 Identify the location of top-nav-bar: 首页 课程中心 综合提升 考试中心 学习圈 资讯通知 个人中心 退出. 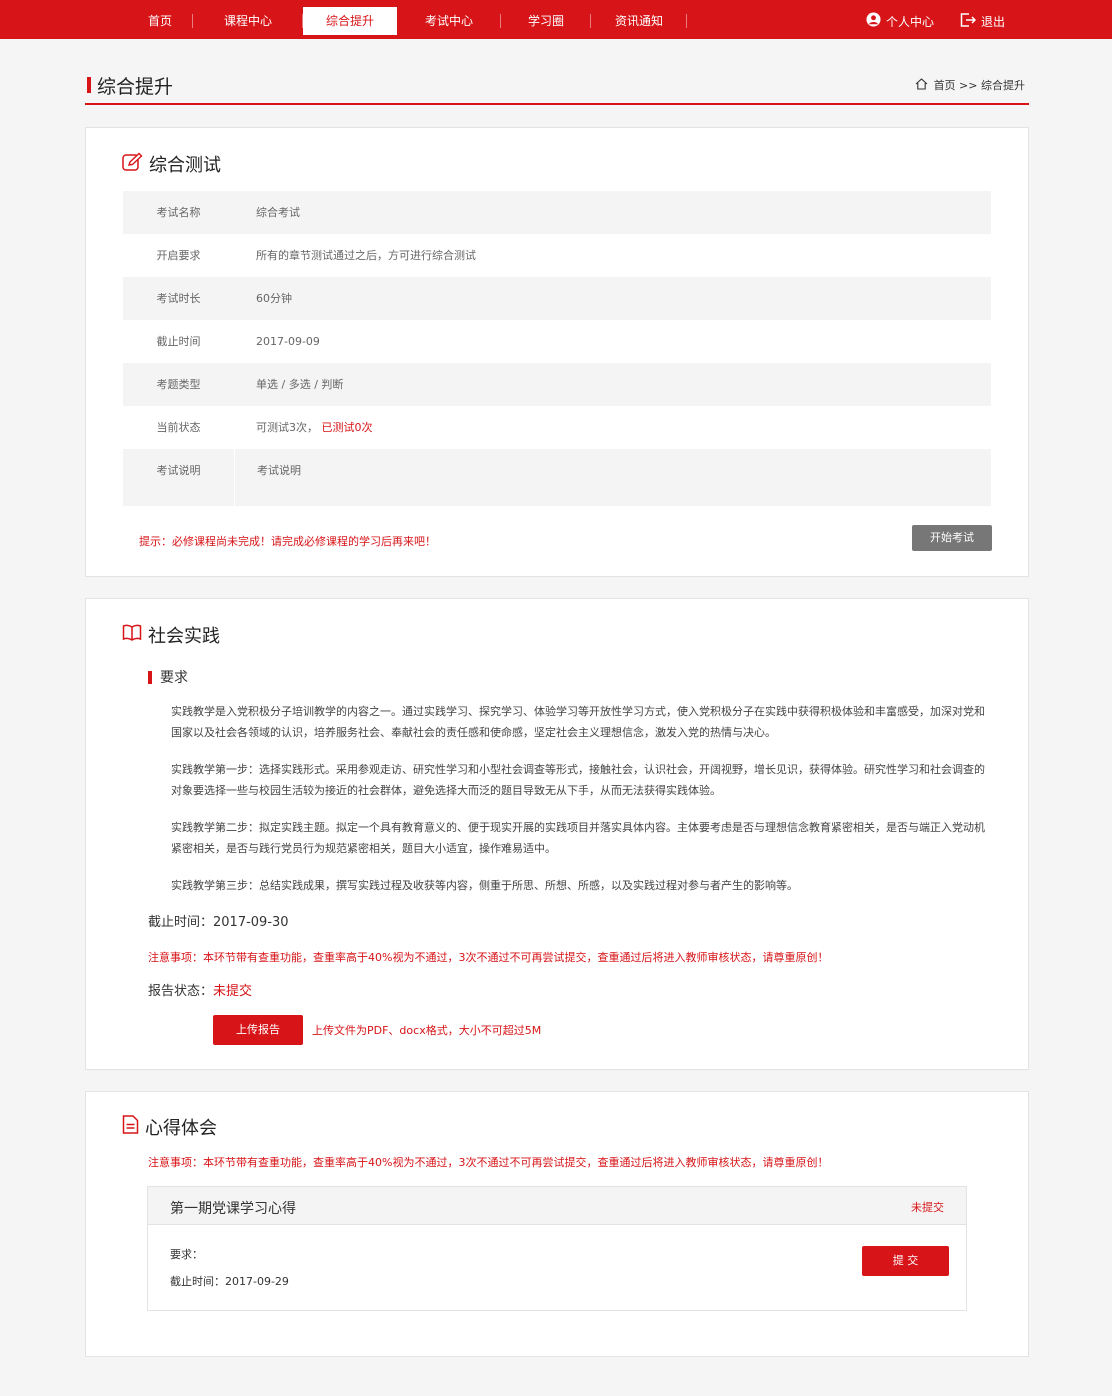
(556, 19).